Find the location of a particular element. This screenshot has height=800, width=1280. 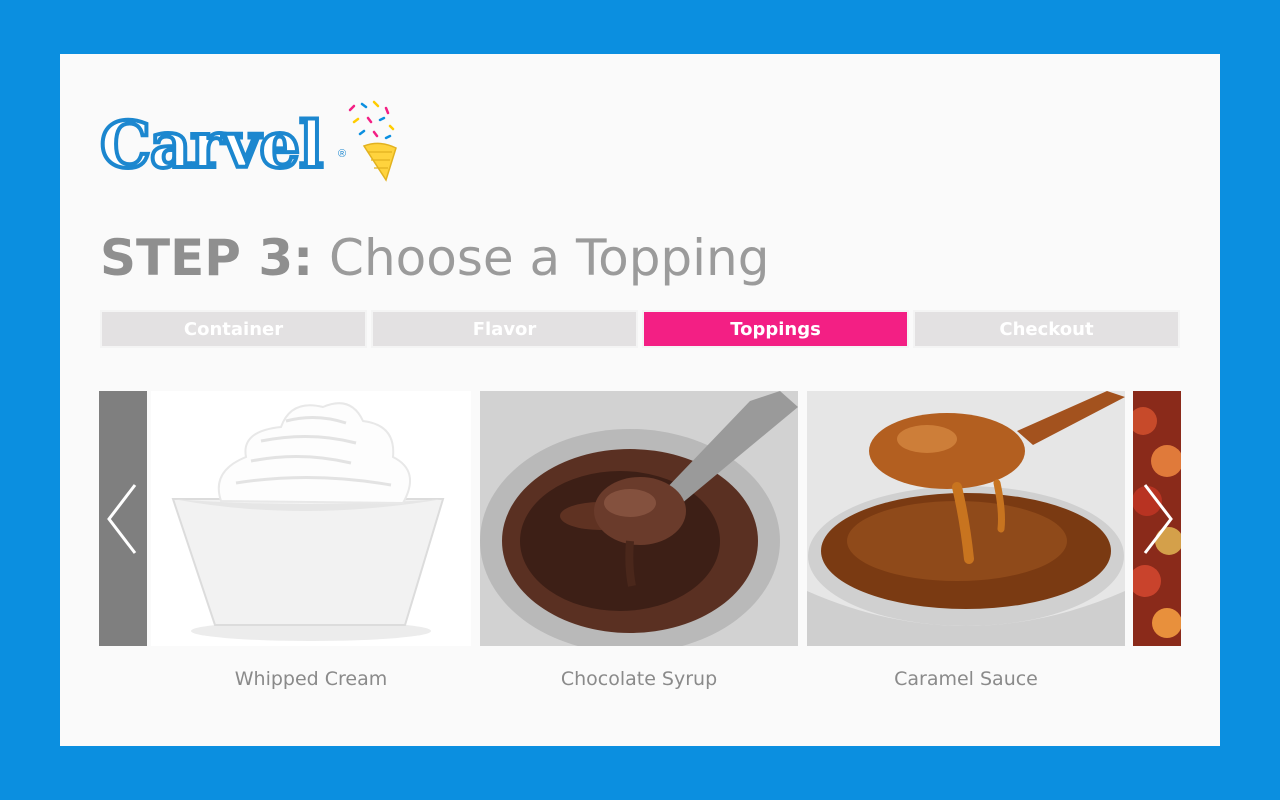

tab-checkout: Checkout is located at coordinates (1046, 329).